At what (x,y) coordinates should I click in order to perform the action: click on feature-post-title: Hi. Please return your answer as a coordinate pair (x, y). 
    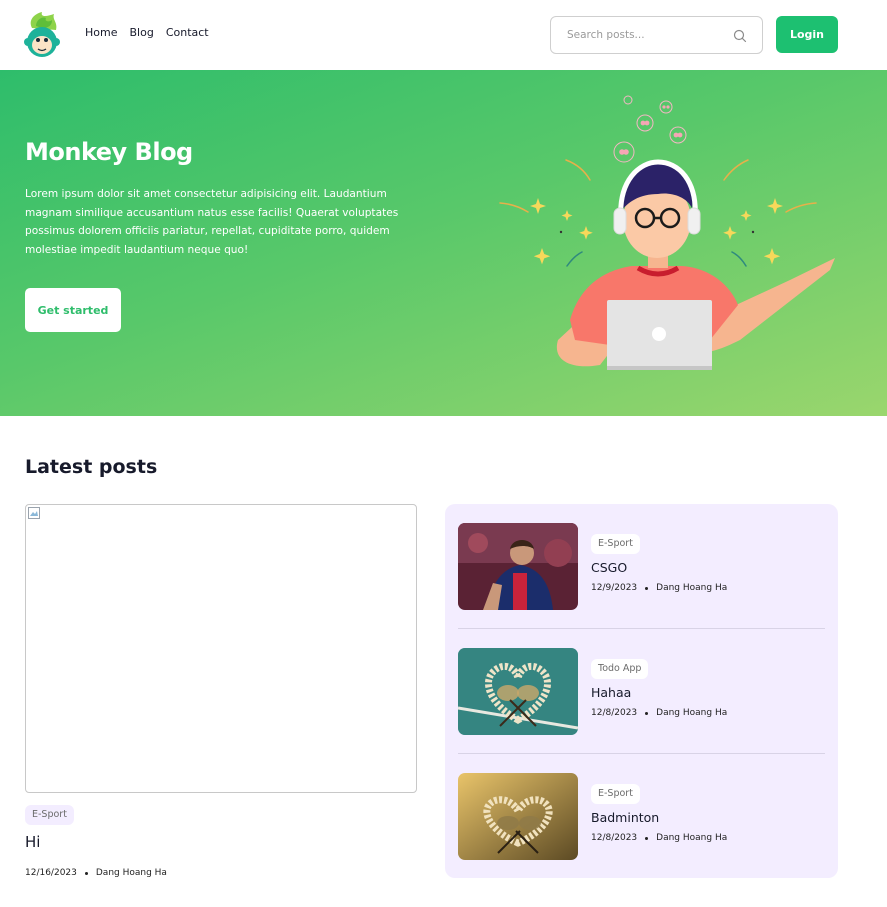
    Looking at the image, I should click on (32, 842).